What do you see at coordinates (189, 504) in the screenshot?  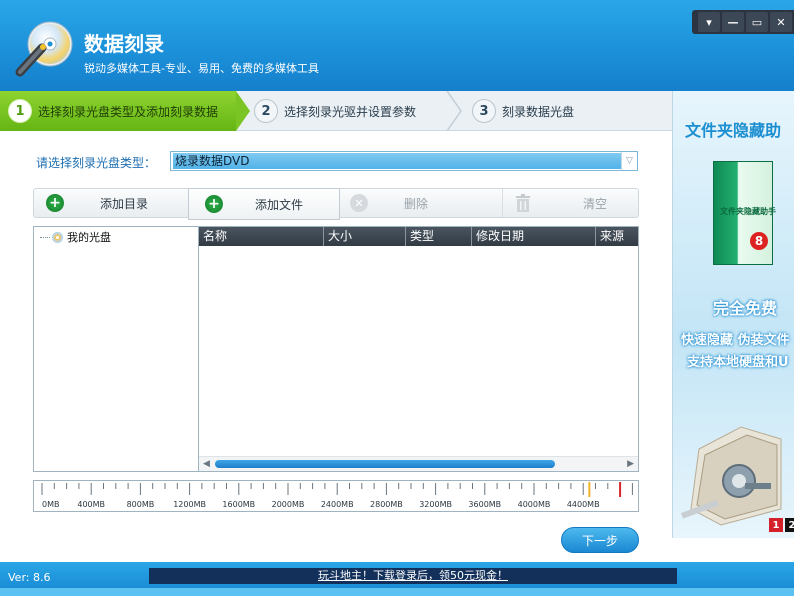 I see `ruler-label: 1200MB` at bounding box center [189, 504].